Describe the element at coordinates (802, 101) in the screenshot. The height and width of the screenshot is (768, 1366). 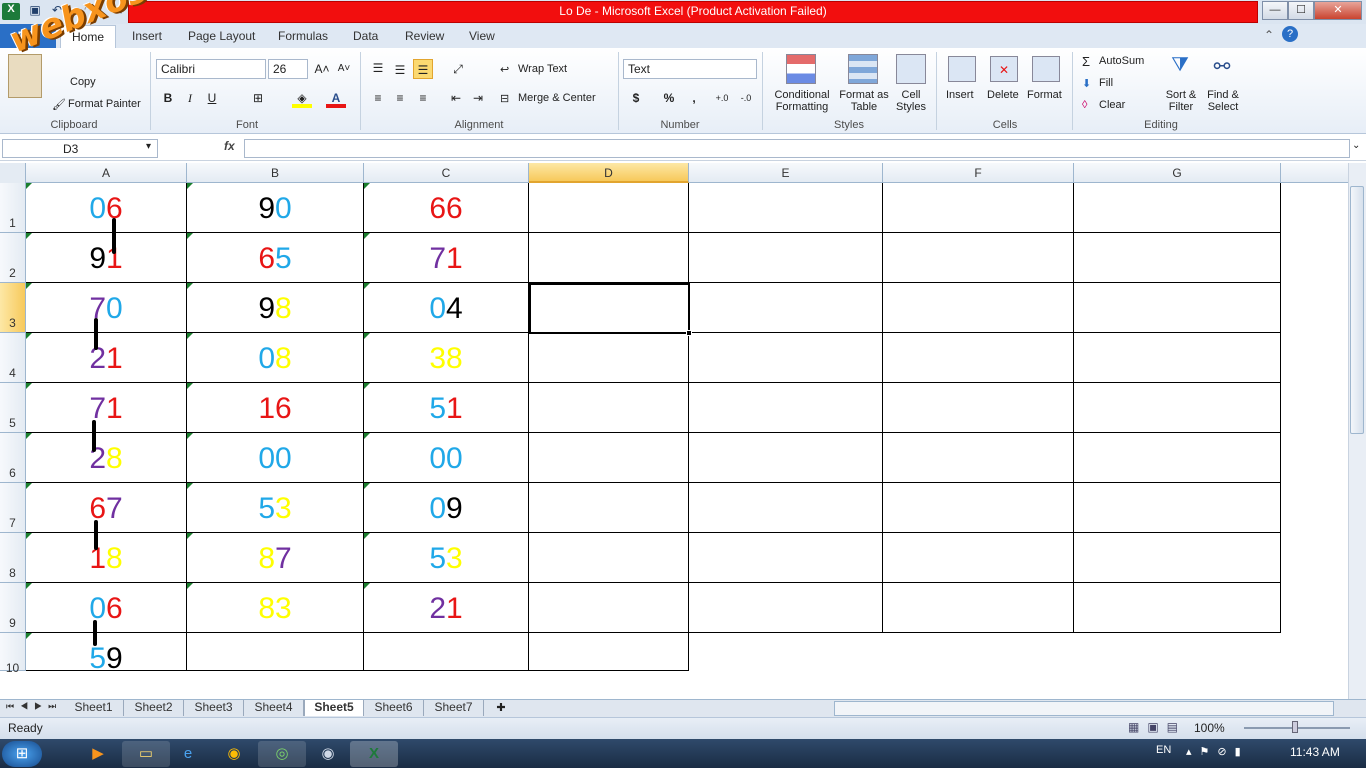
I see `conditional-formatting-button: Conditional Formatting` at that location.